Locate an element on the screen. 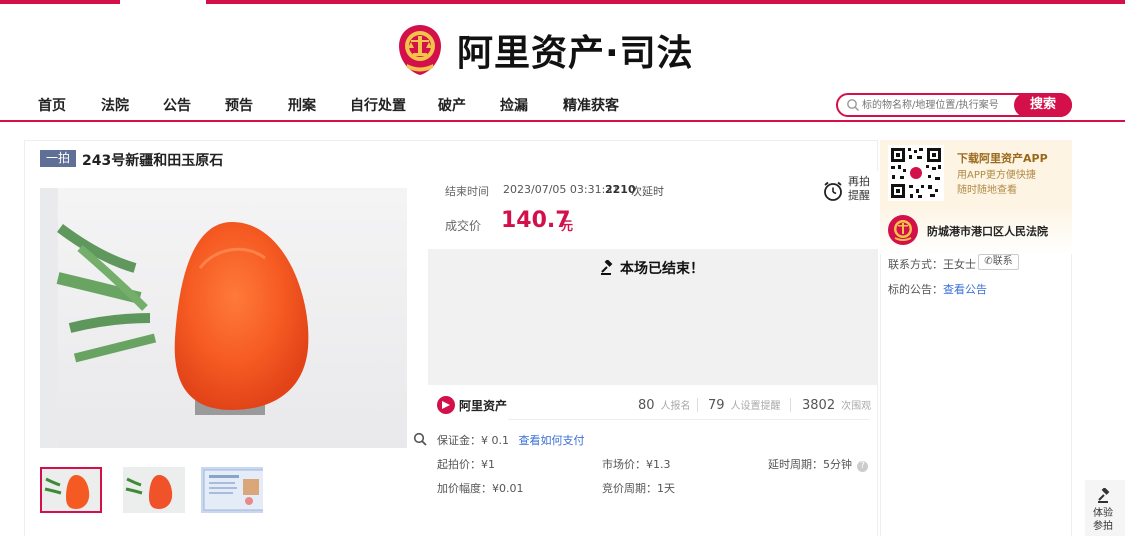 This screenshot has height=536, width=1125. nav-item-criminal: 刑案 is located at coordinates (302, 105).